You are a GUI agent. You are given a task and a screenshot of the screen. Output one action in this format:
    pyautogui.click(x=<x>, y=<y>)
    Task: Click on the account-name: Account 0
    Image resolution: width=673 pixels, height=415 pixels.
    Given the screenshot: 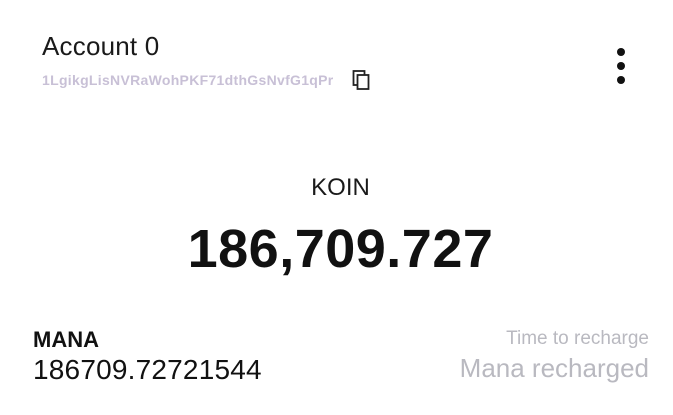 What is the action you would take?
    pyautogui.click(x=101, y=46)
    